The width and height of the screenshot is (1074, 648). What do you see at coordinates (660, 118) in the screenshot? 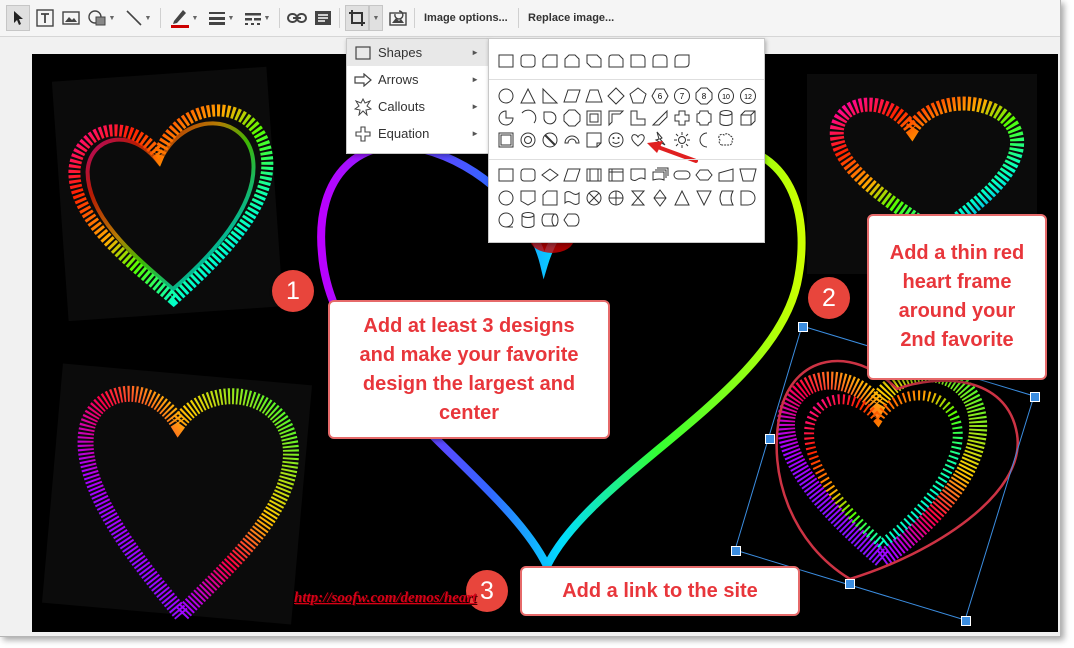
I see `diagonal-stripe-shape-icon` at bounding box center [660, 118].